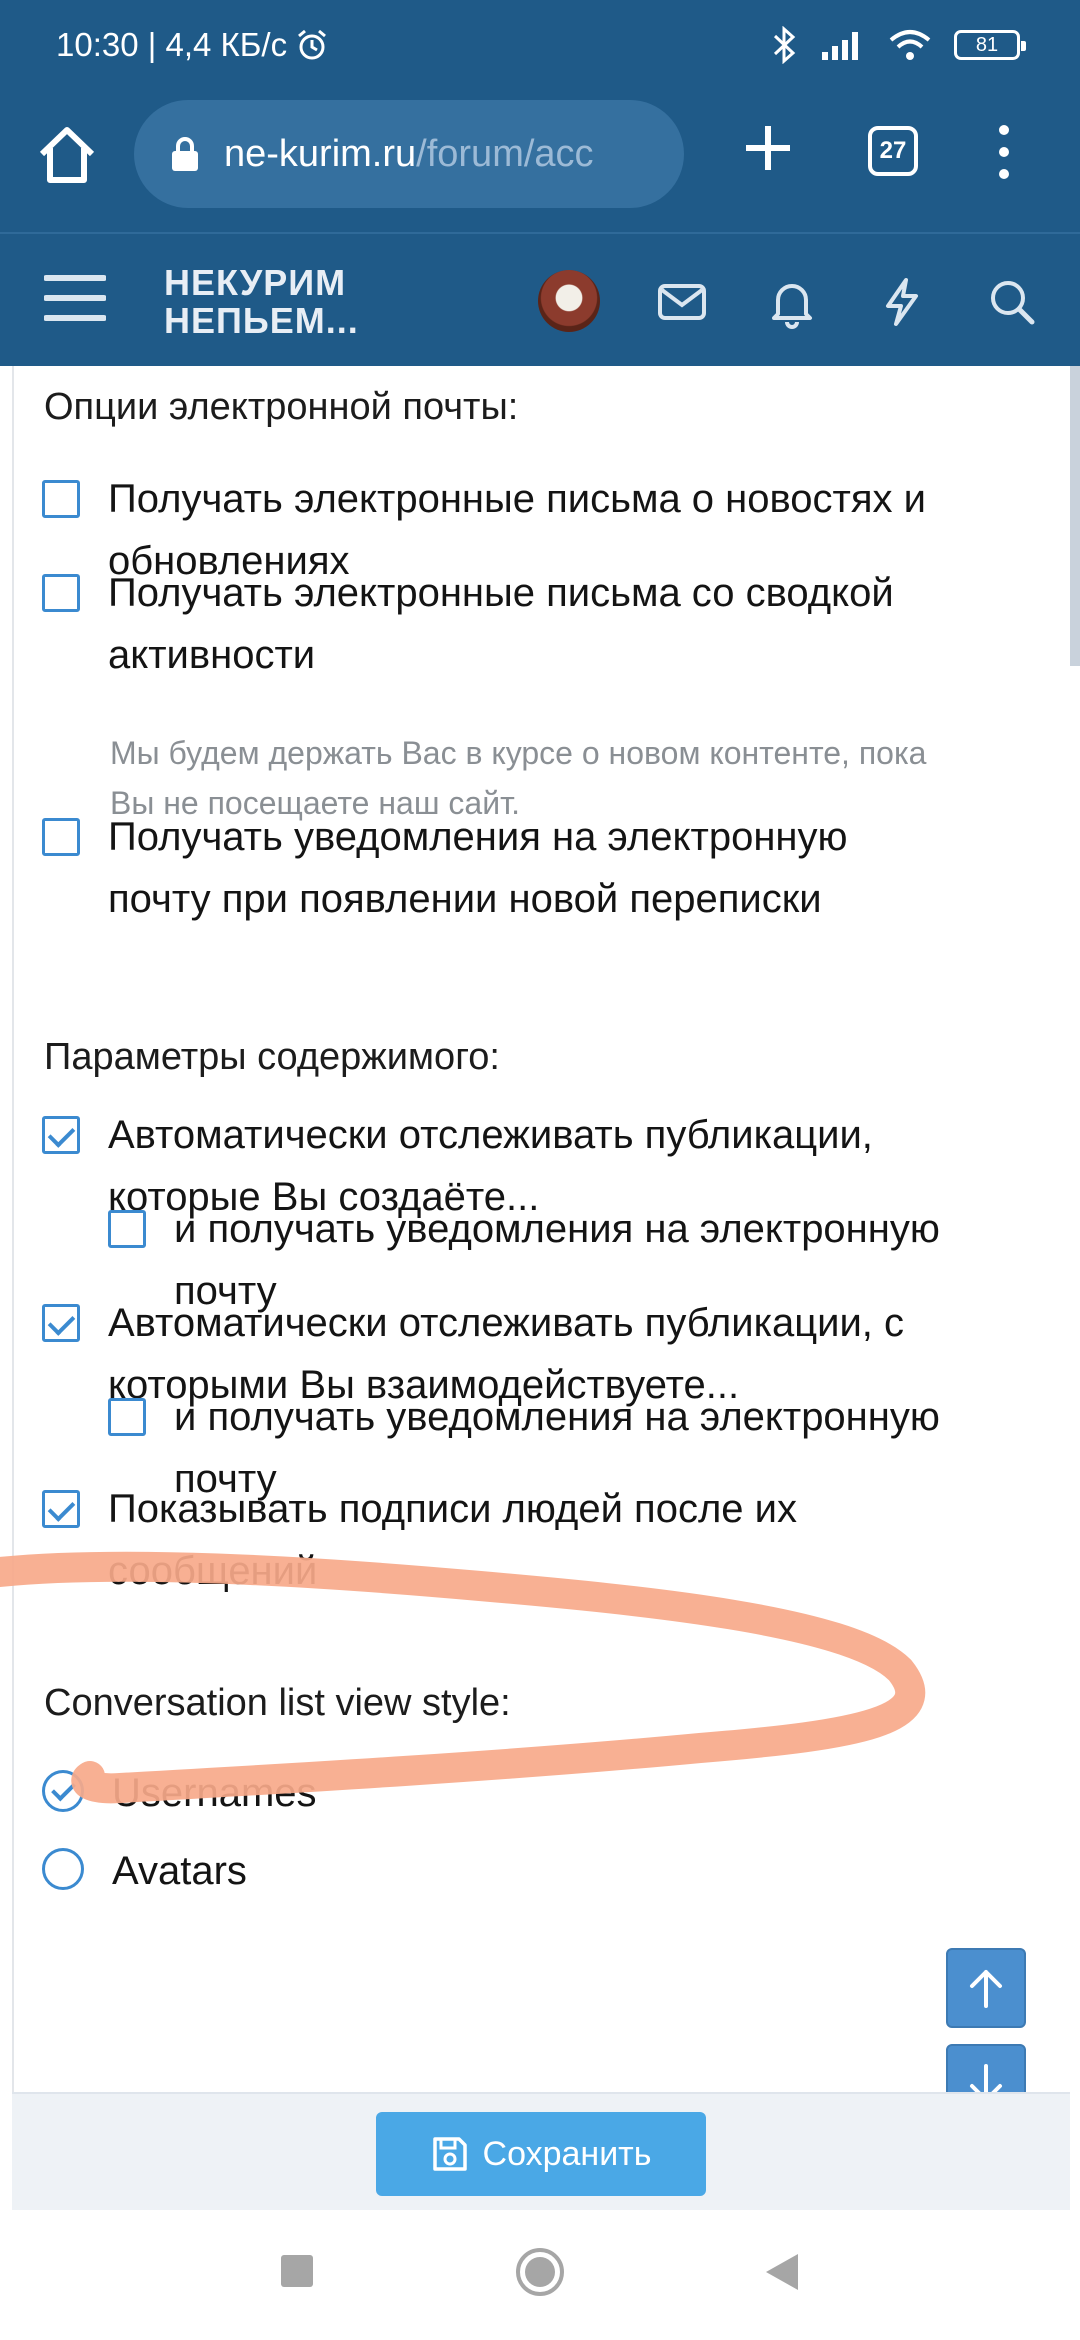  Describe the element at coordinates (214, 1793) in the screenshot. I see `radio-label: Usernames` at that location.